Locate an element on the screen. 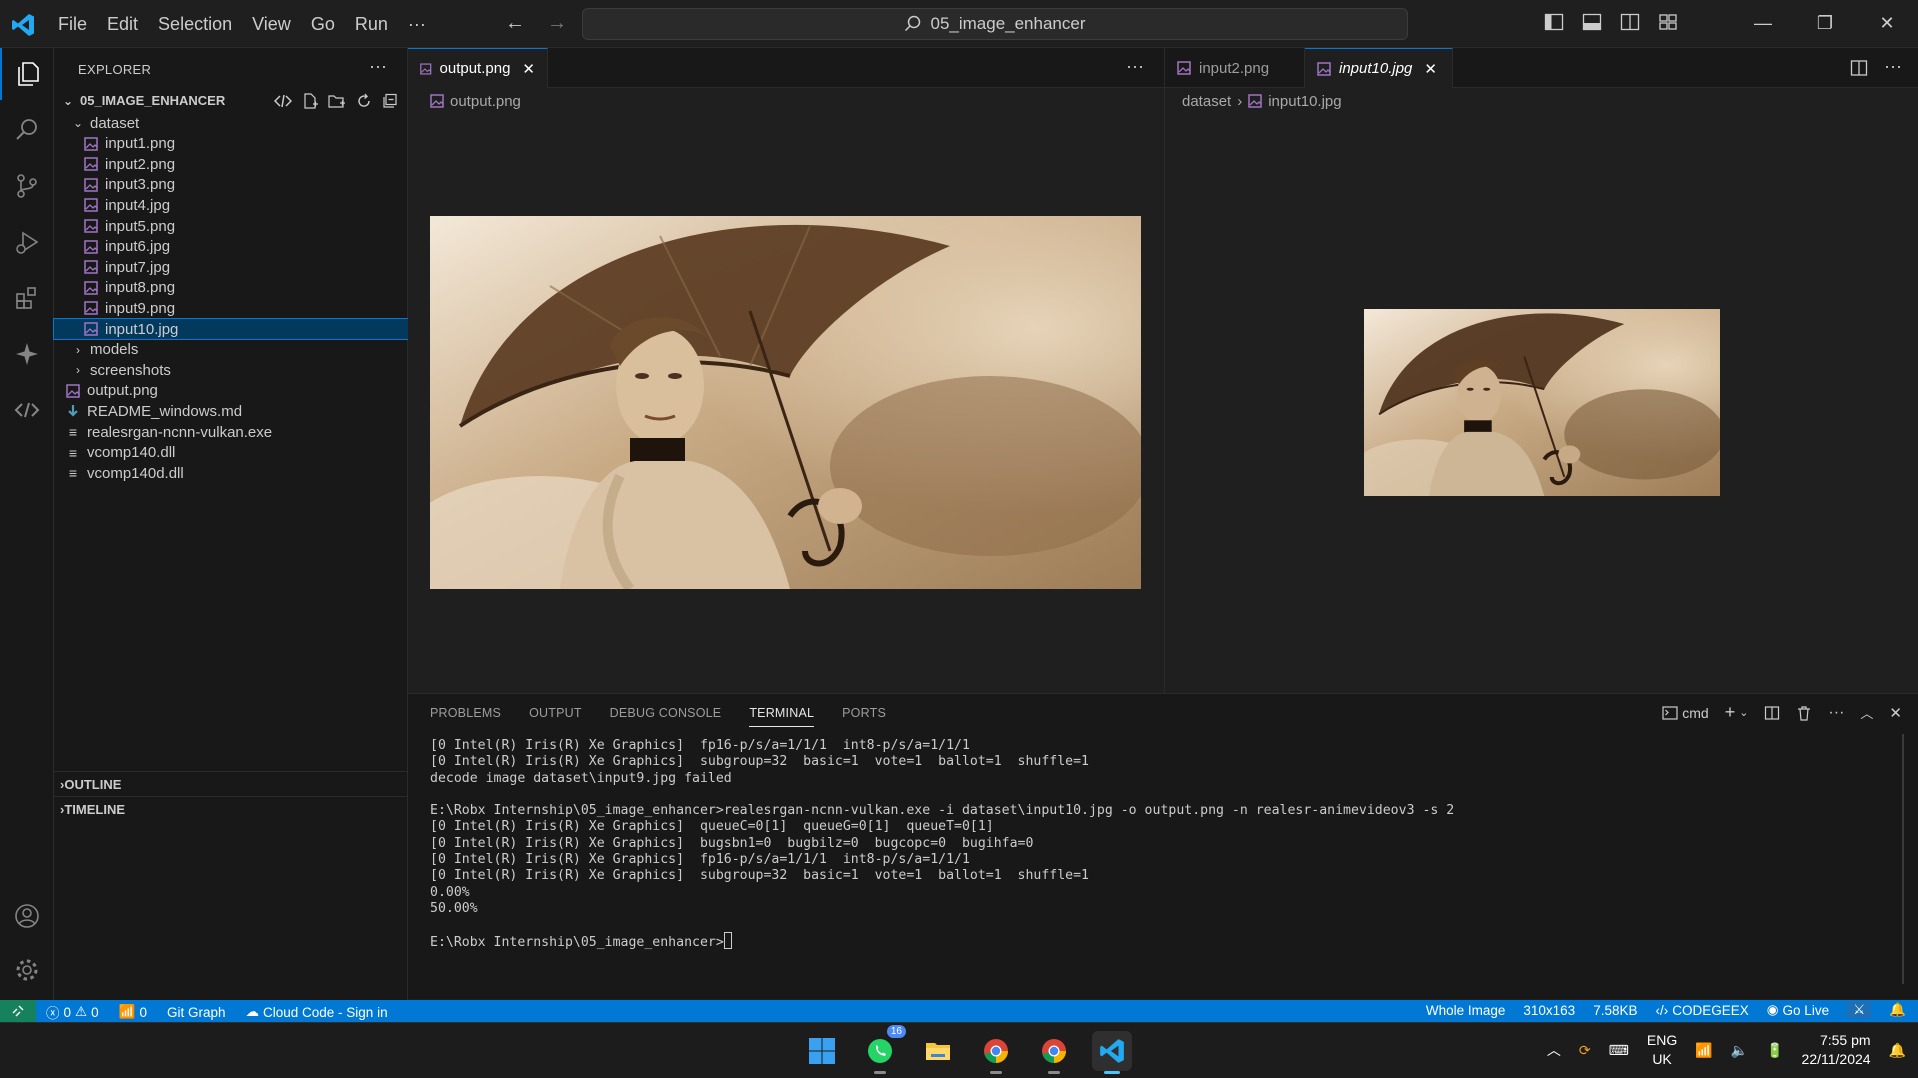  sync-icon: ⟳ is located at coordinates (1585, 1050).